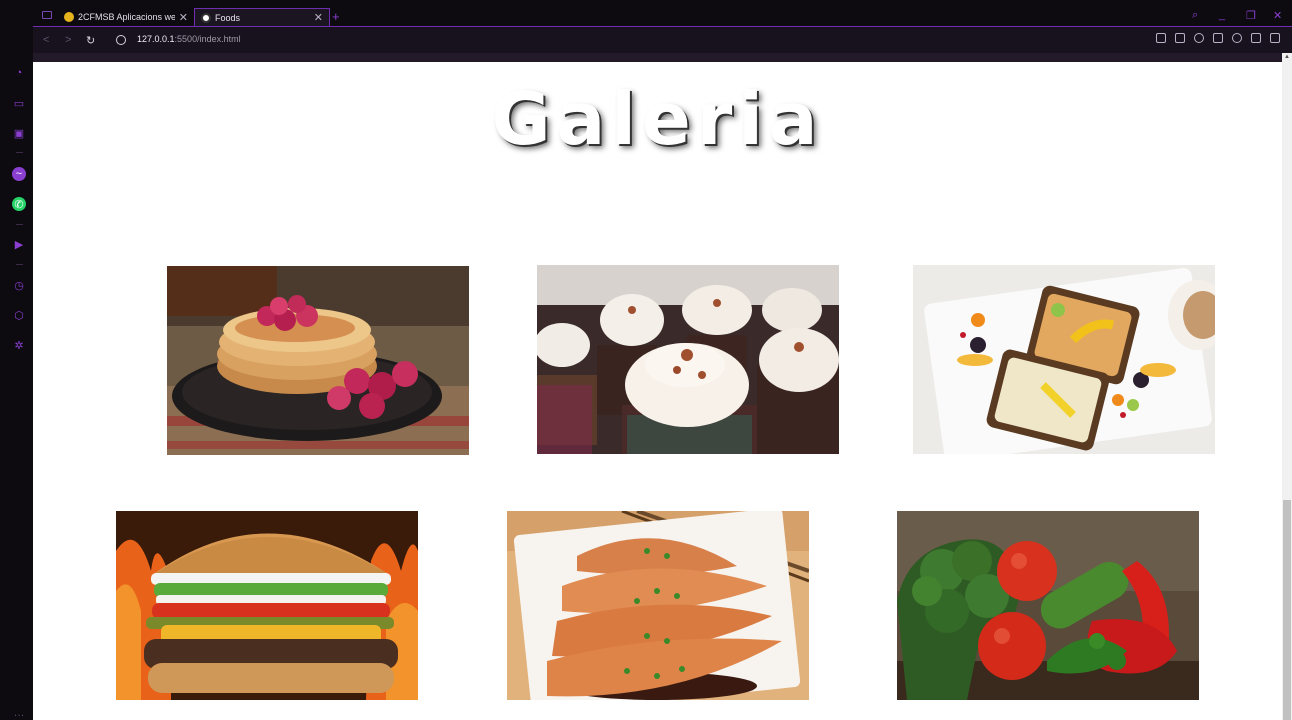 The height and width of the screenshot is (720, 1292). Describe the element at coordinates (1064, 359) in the screenshot. I see `photo-toast` at that location.